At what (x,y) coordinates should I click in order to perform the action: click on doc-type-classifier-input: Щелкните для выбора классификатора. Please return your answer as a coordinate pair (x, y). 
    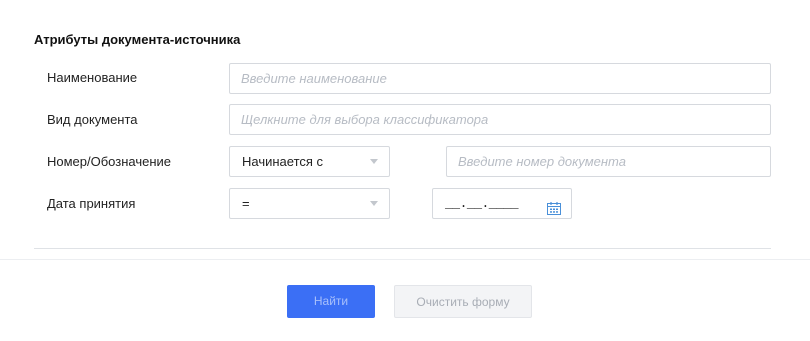
    Looking at the image, I should click on (500, 119).